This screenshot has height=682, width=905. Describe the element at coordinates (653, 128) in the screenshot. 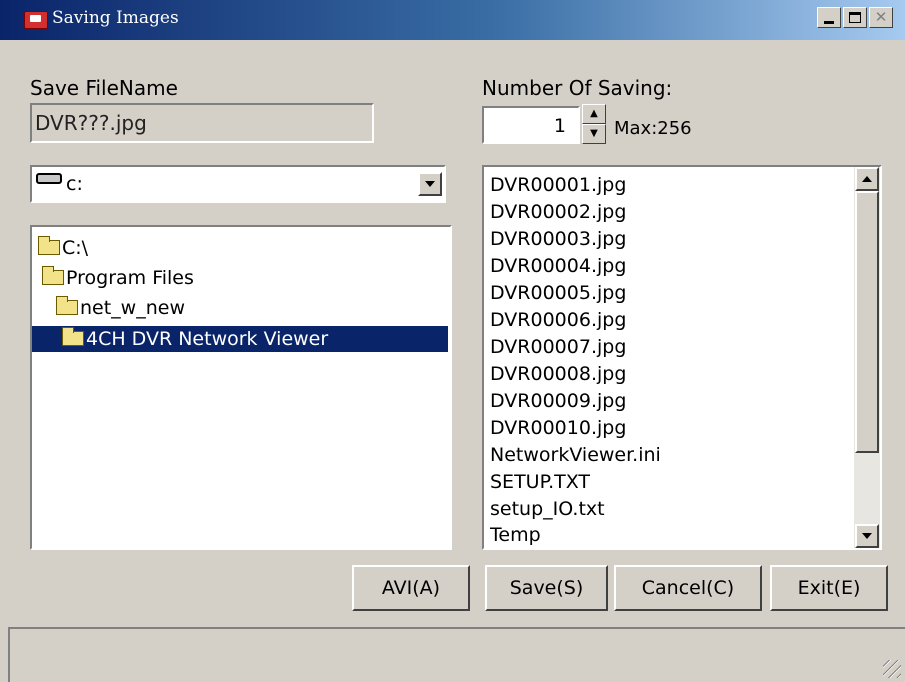

I see `max-count-label: Max:256` at that location.